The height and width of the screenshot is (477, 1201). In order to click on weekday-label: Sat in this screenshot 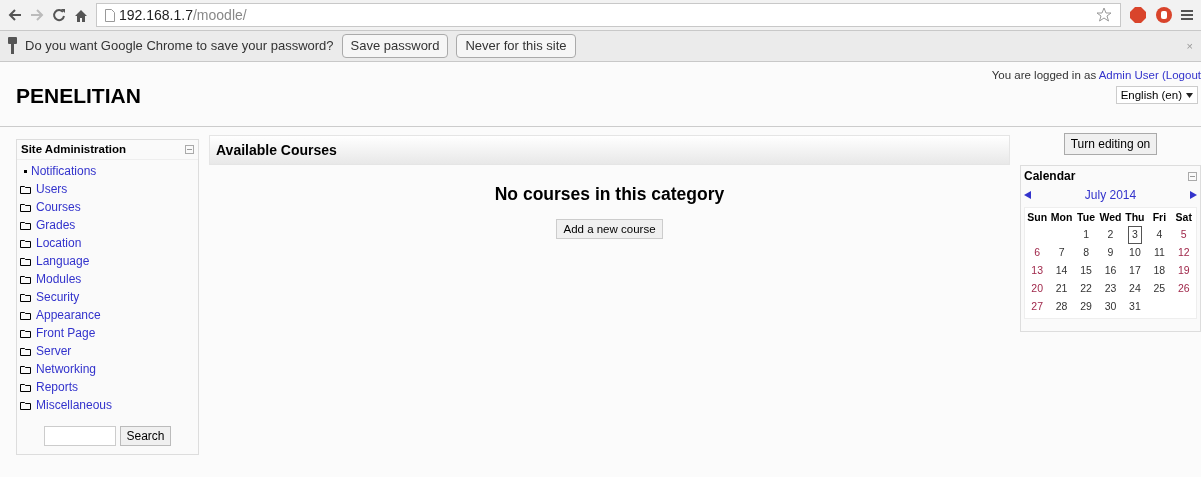, I will do `click(1183, 218)`.